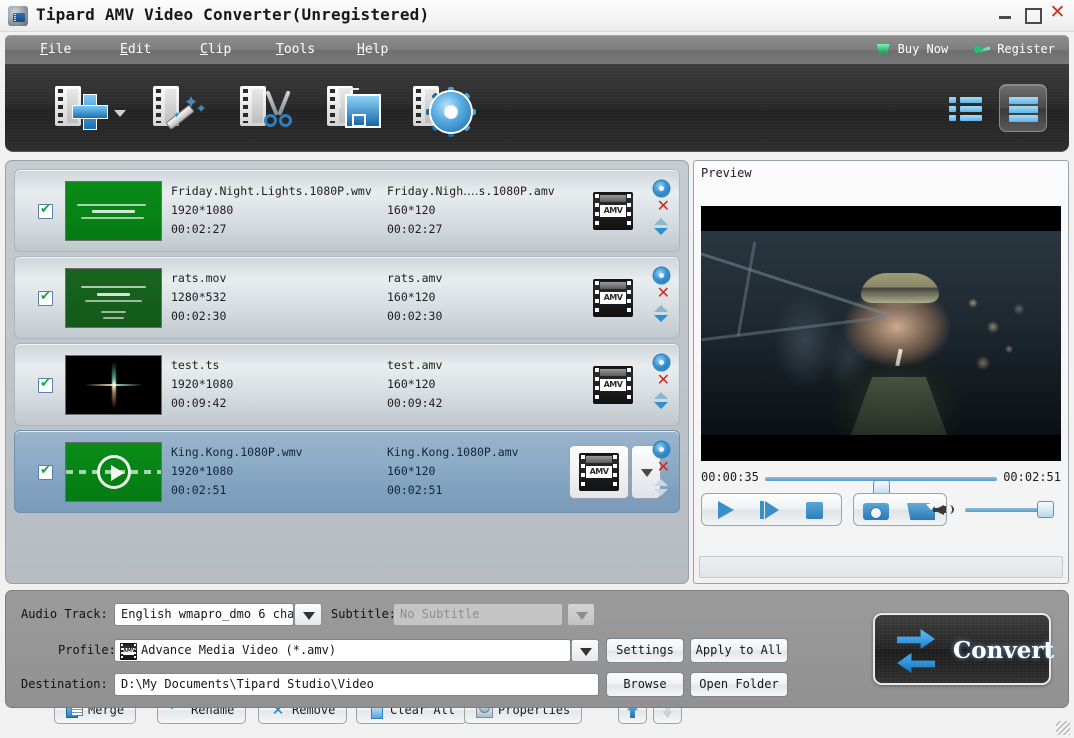 The image size is (1074, 738). Describe the element at coordinates (482, 384) in the screenshot. I see `output-info: test.amv 160*120 00:09:42` at that location.